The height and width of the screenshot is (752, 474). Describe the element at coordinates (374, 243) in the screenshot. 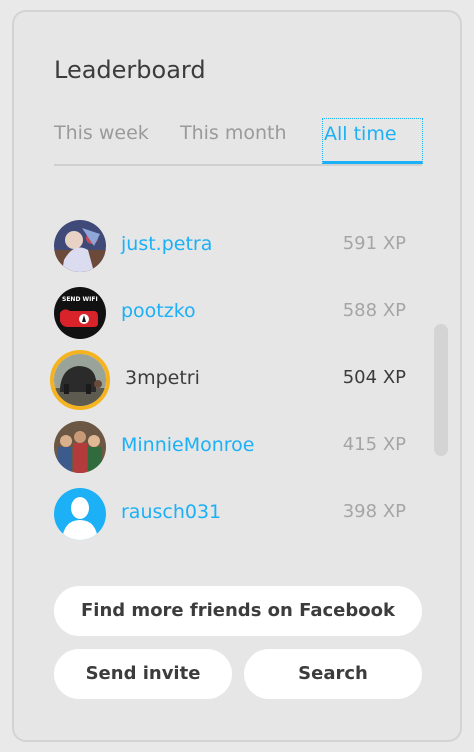

I see `user-xp: 591 XP` at that location.